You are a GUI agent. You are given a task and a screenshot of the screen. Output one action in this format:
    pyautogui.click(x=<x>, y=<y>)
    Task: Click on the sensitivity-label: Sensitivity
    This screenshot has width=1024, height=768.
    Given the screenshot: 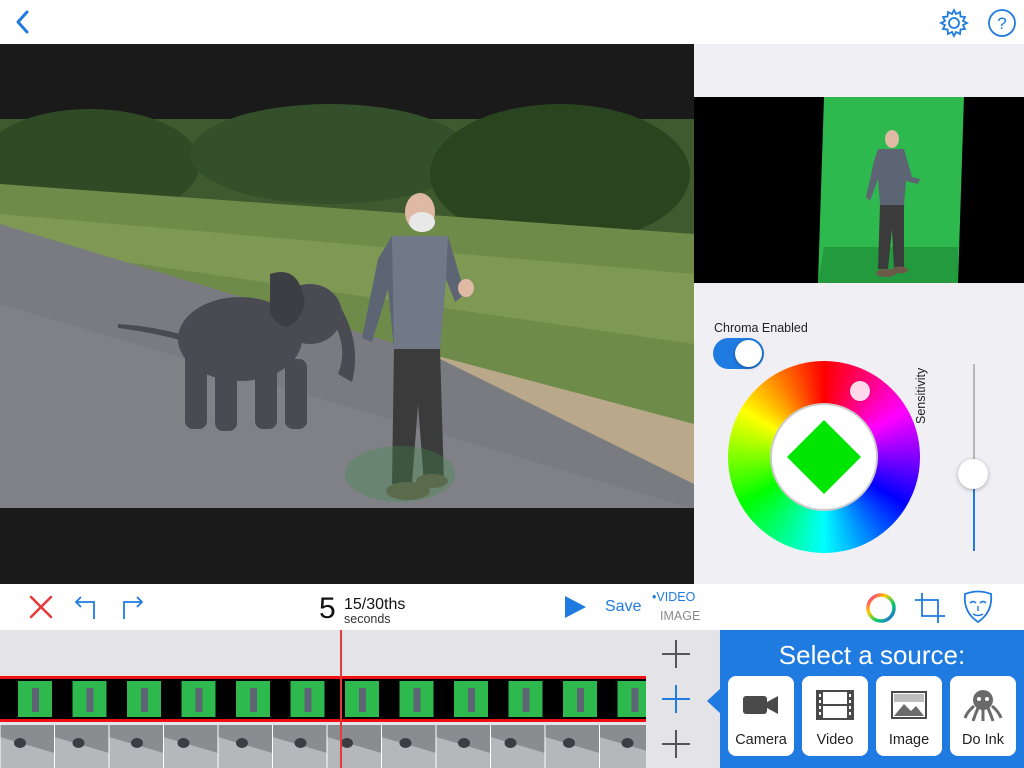 What is the action you would take?
    pyautogui.click(x=921, y=395)
    